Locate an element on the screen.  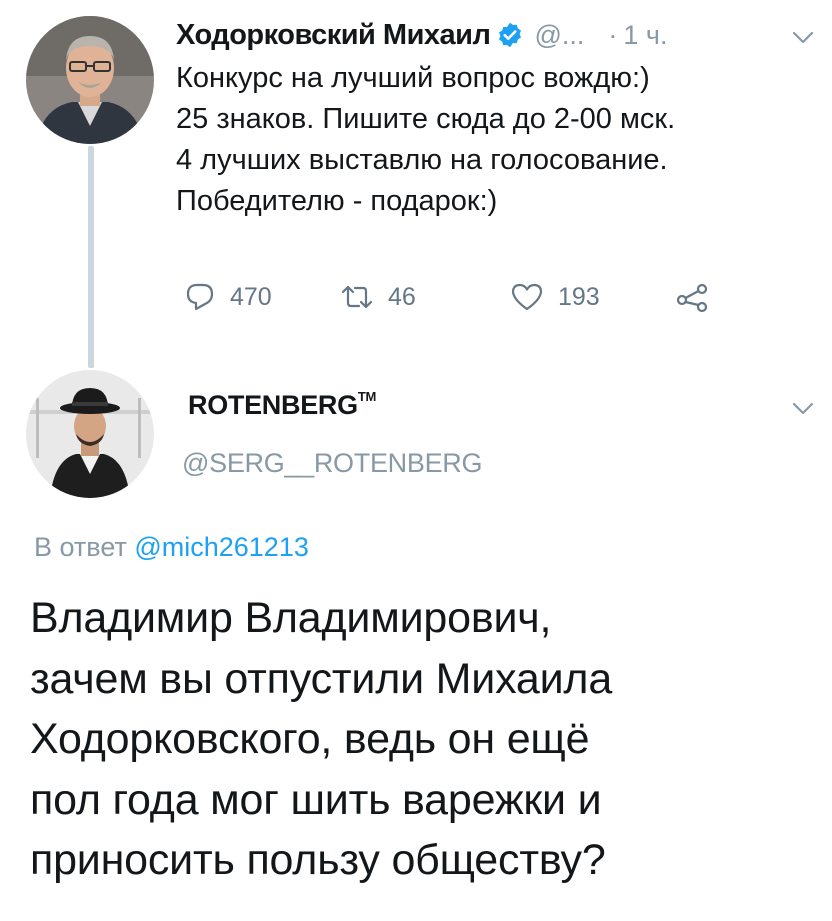
reply-mention-link: @mich261213 is located at coordinates (221, 547).